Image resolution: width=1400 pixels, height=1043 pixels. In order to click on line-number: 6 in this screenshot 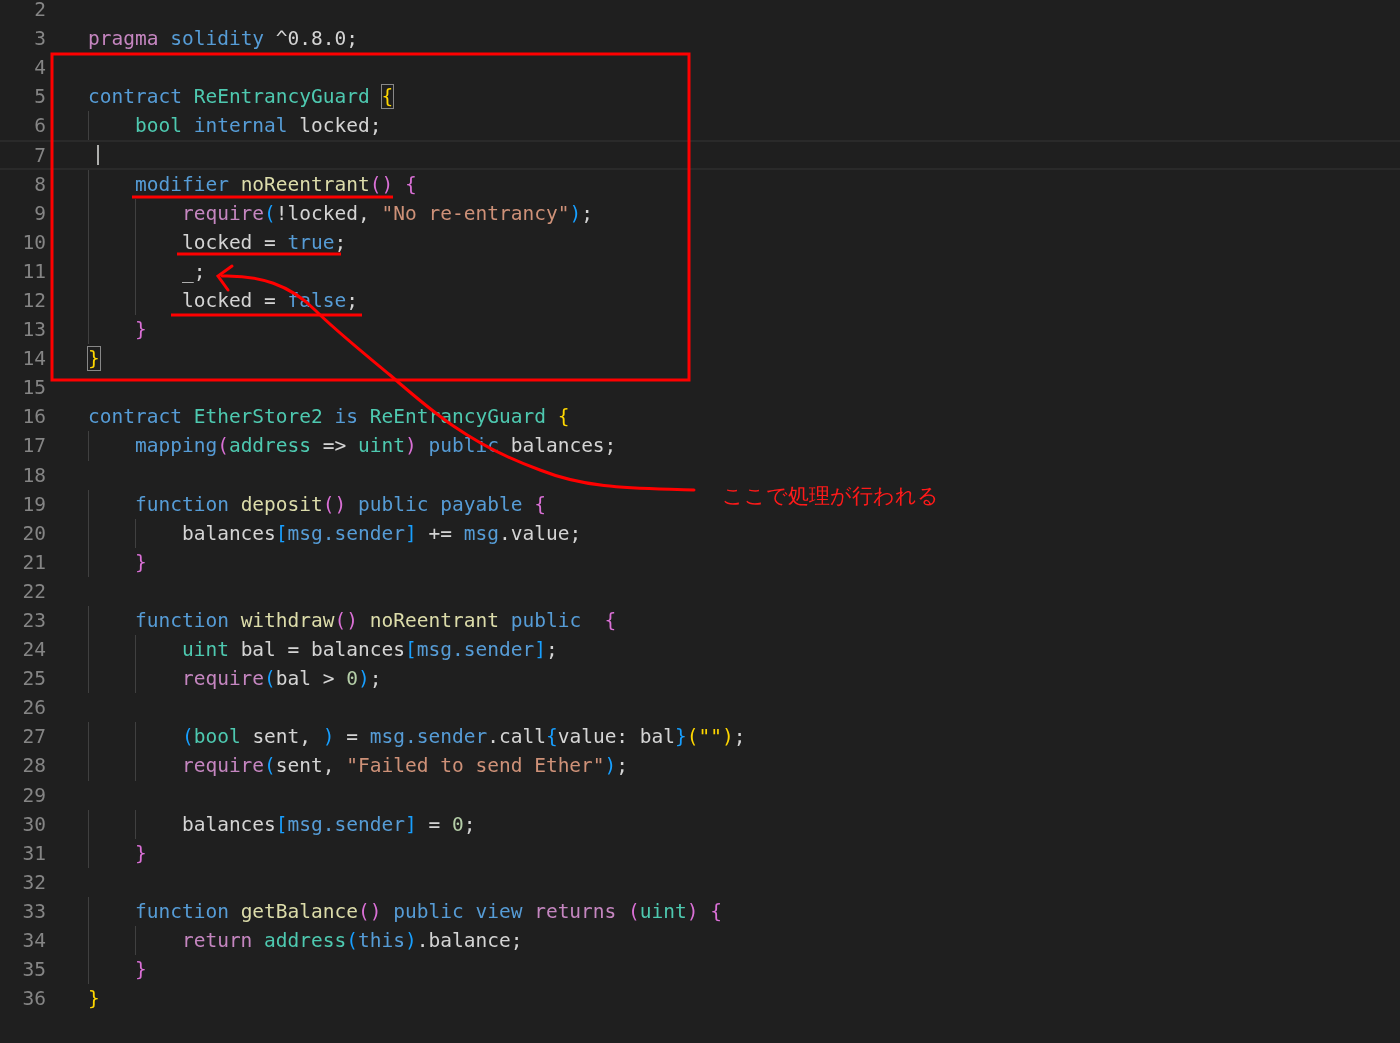, I will do `click(39, 126)`.